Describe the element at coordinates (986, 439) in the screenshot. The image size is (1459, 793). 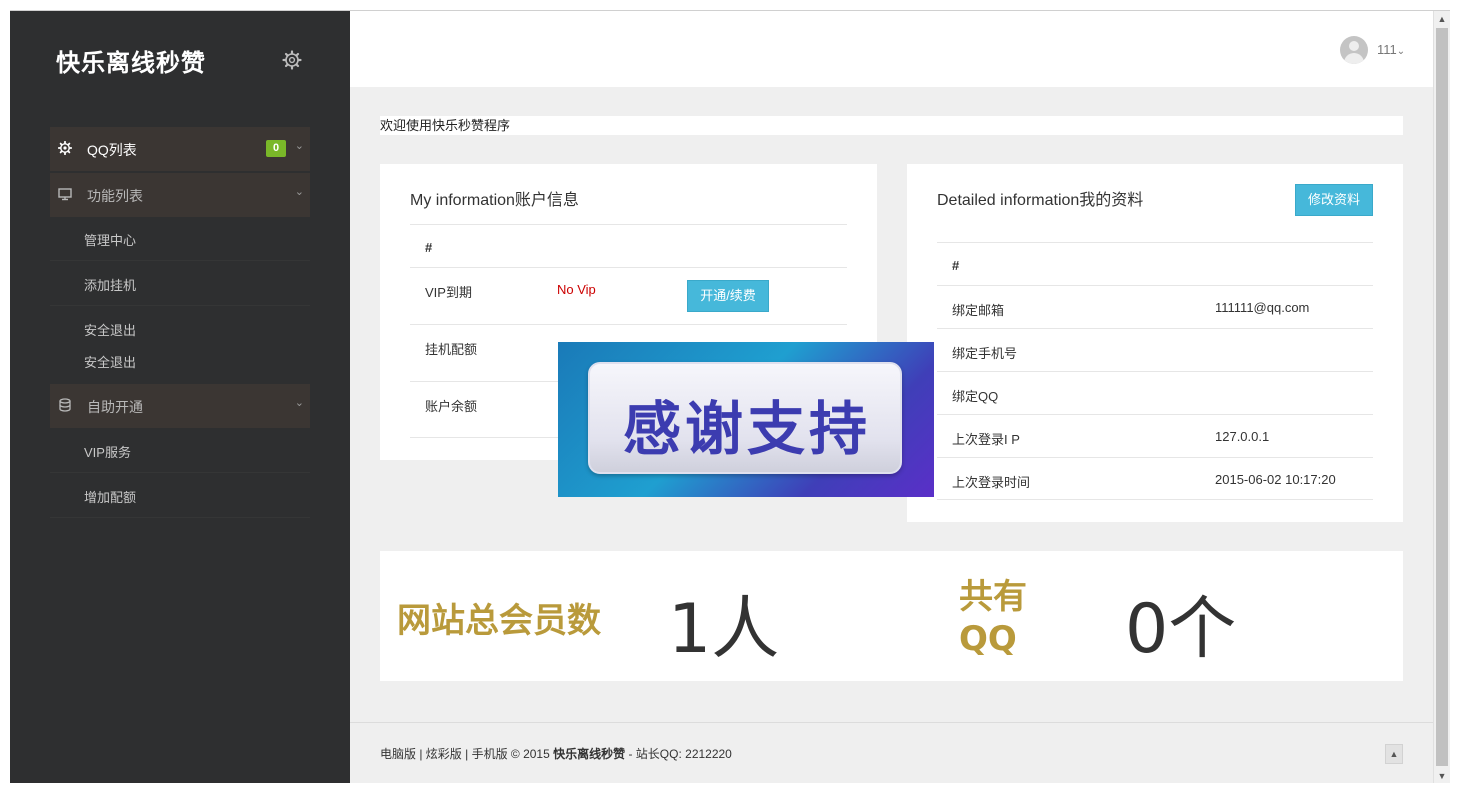
I see `row-label: 上次登录I P` at that location.